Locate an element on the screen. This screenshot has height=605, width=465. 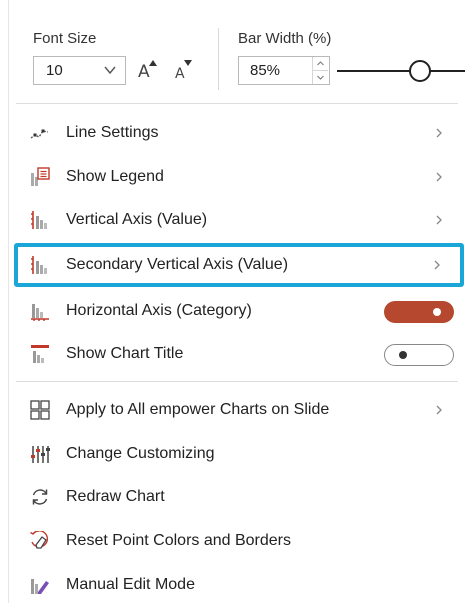
menu-item-label: Show Chart Title is located at coordinates (125, 353).